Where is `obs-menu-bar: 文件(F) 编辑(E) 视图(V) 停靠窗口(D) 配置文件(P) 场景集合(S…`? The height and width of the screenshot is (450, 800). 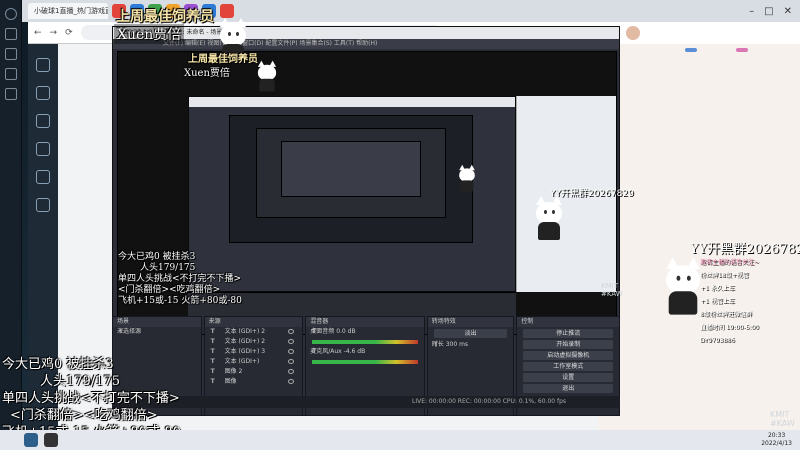 obs-menu-bar: 文件(F) 编辑(E) 视图(V) 停靠窗口(D) 配置文件(P) 场景集合(S… is located at coordinates (366, 44).